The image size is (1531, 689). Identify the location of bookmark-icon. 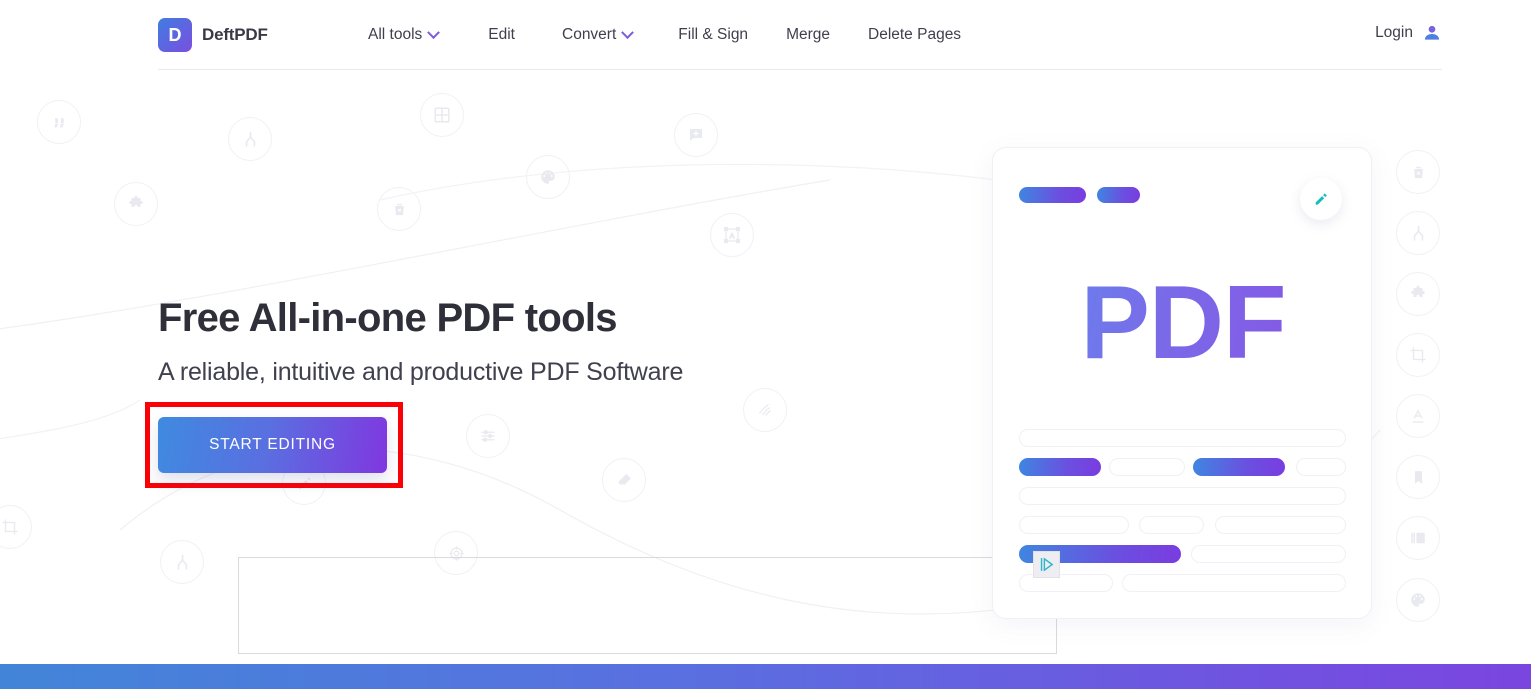
(1418, 477).